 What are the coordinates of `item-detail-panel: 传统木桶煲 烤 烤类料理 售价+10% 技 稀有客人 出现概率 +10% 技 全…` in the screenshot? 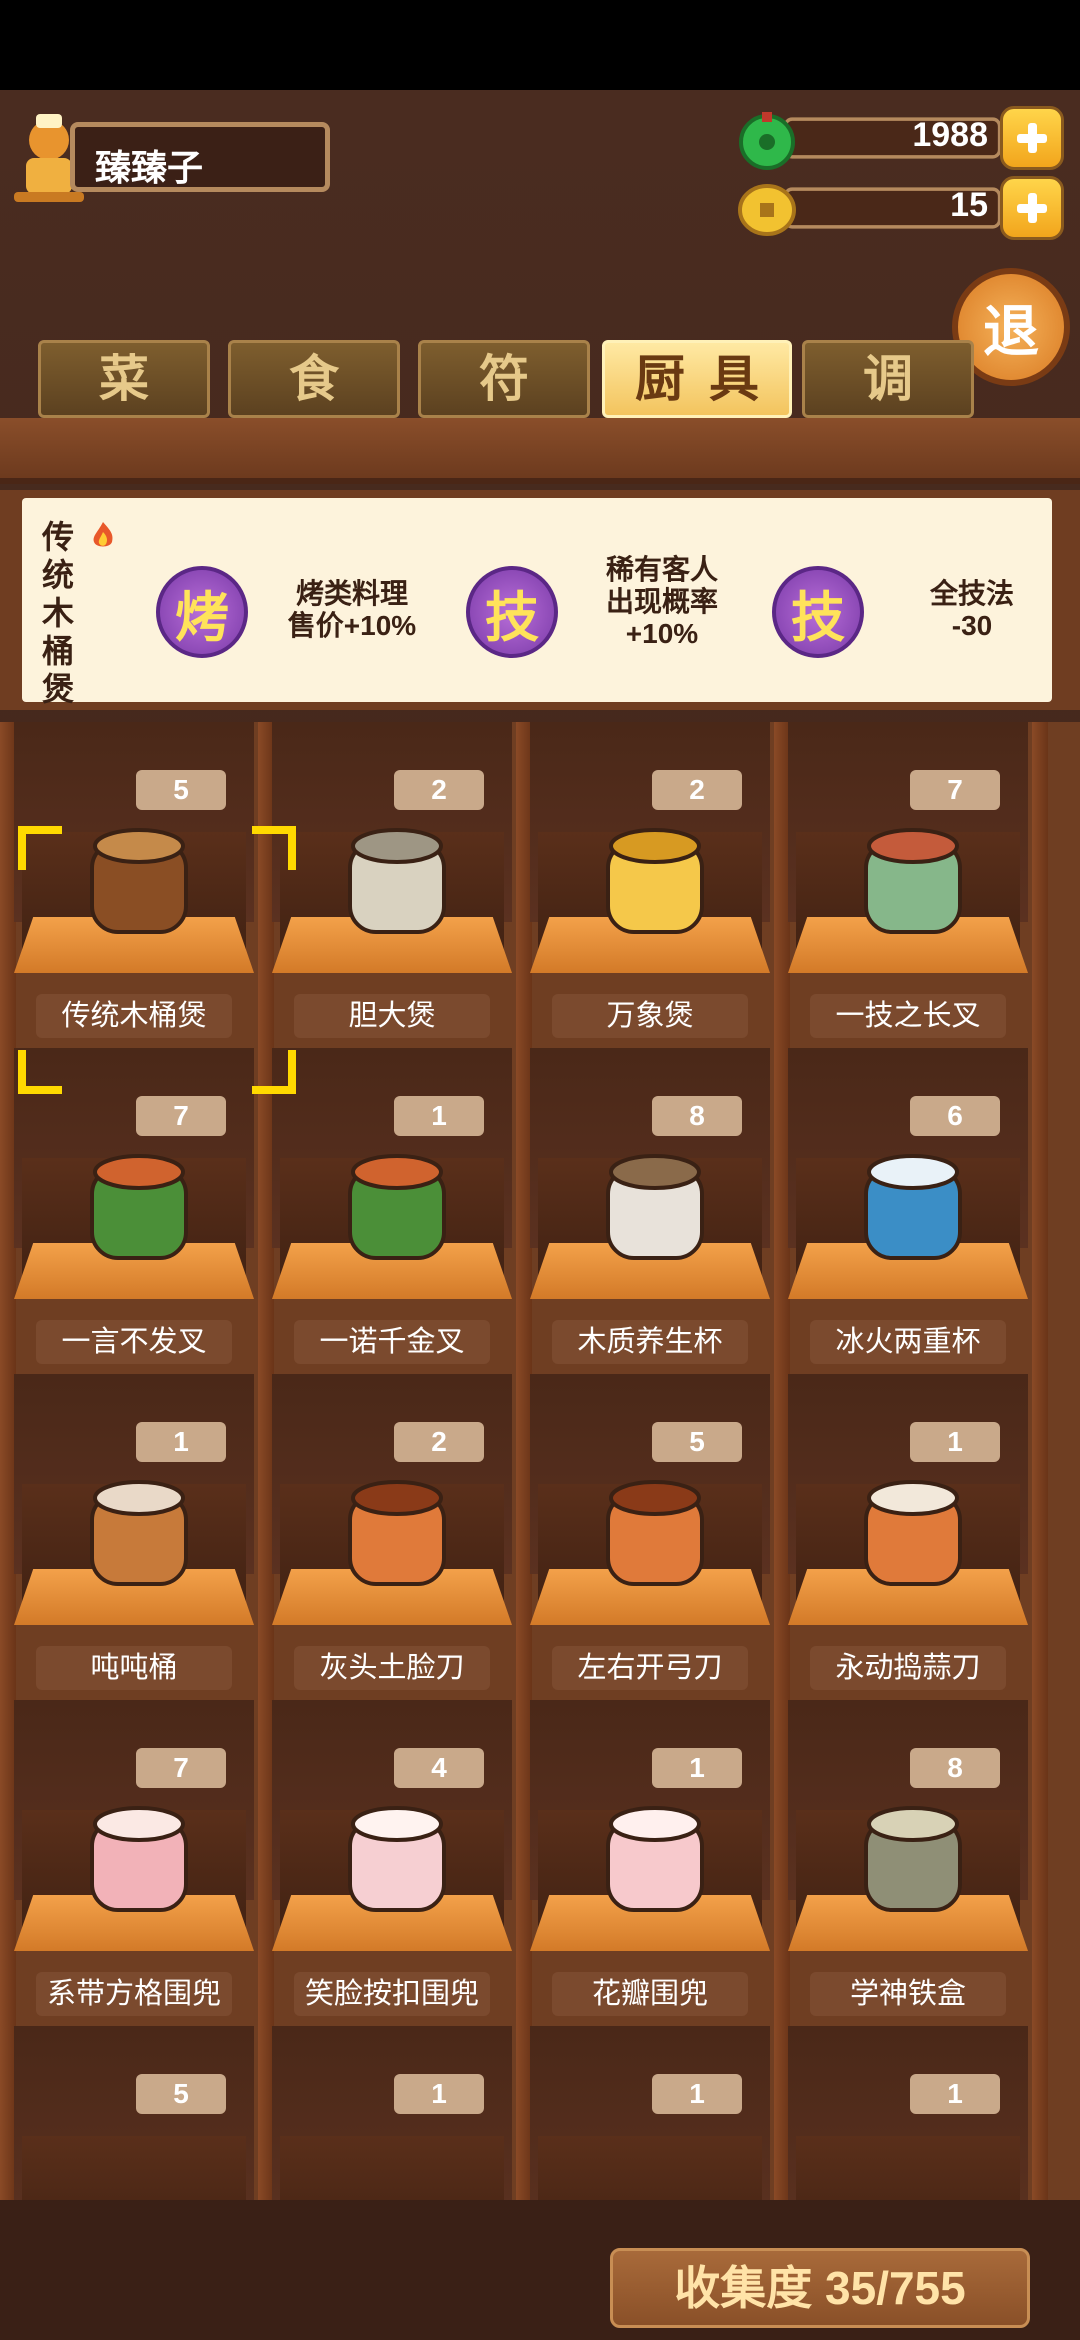 It's located at (540, 600).